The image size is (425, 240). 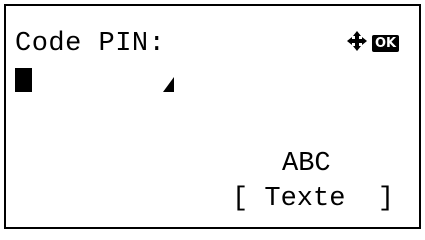 What do you see at coordinates (386, 43) in the screenshot?
I see `ok-key-badge: OK` at bounding box center [386, 43].